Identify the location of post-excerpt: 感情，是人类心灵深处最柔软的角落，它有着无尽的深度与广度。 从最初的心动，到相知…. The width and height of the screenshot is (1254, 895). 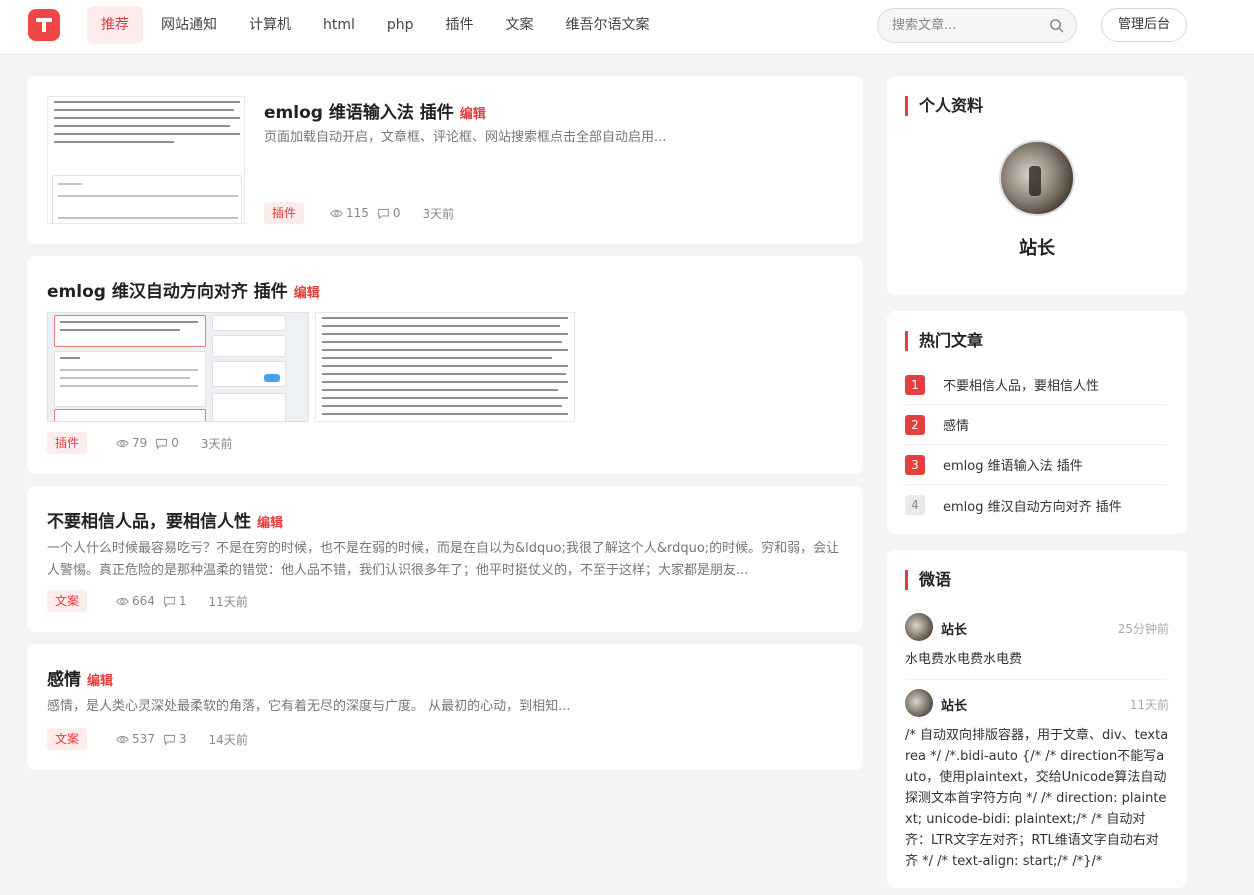
(309, 706).